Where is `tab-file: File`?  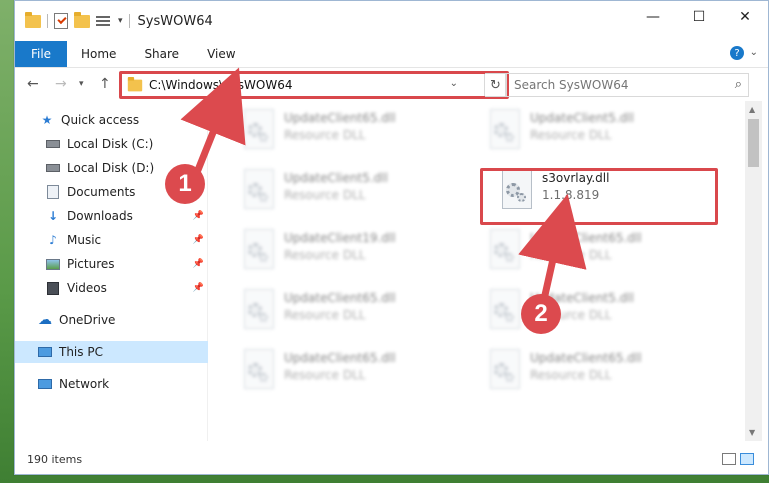
tab-file: File is located at coordinates (41, 54).